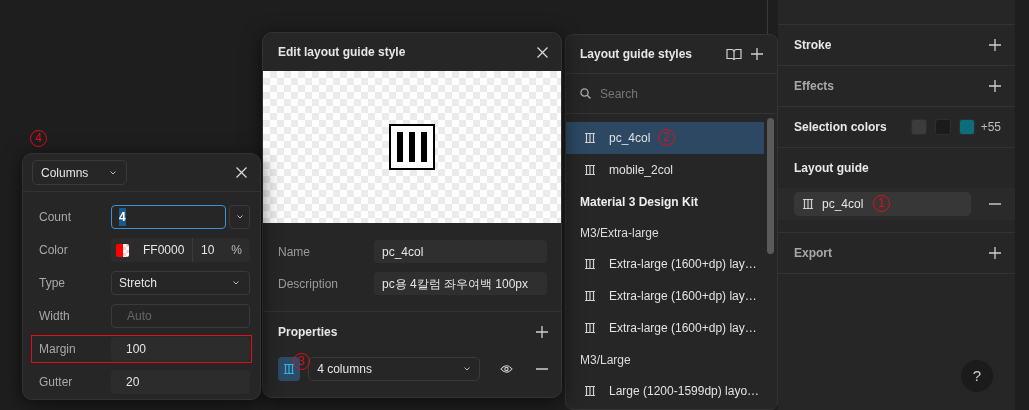 Image resolution: width=1029 pixels, height=410 pixels. I want to click on grid-type-select: Columns, so click(79, 172).